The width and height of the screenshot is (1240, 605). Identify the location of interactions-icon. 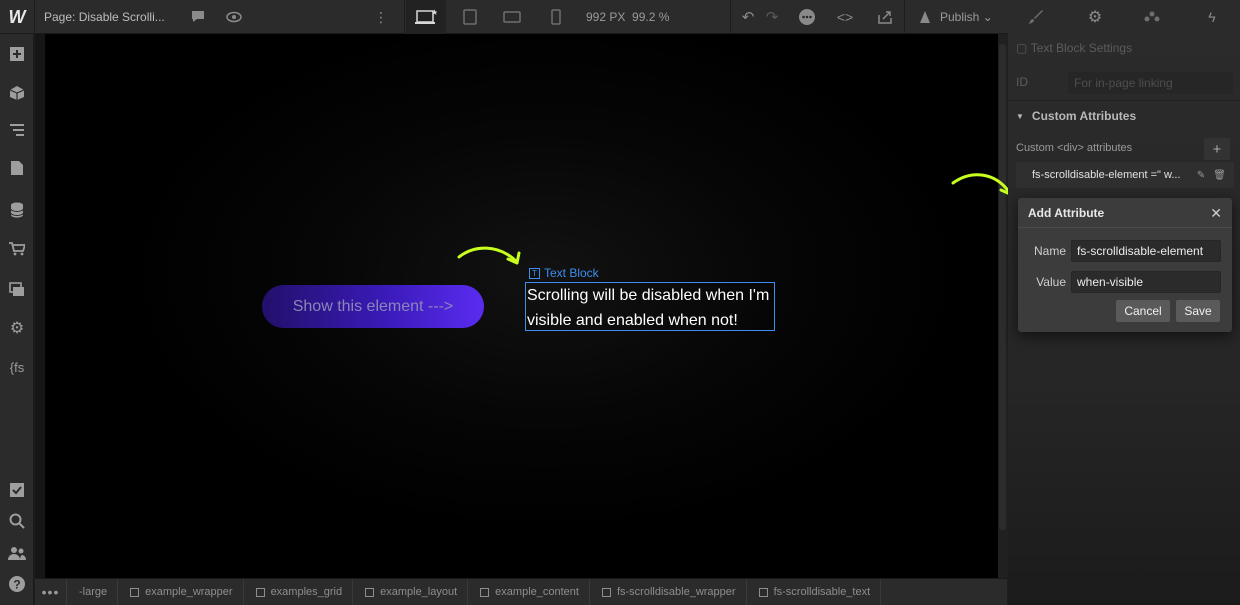
(1152, 17).